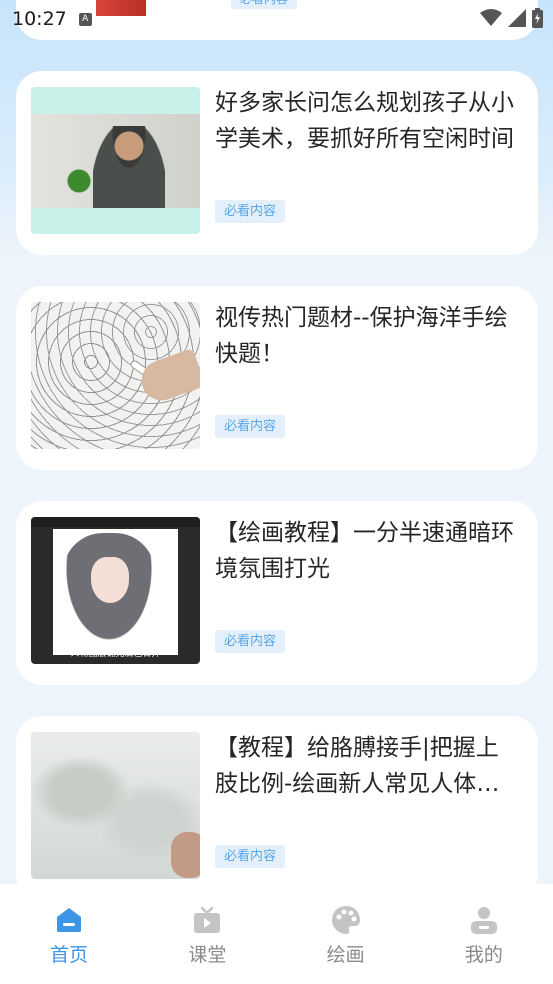  What do you see at coordinates (69, 935) in the screenshot?
I see `tab-home: 首页` at bounding box center [69, 935].